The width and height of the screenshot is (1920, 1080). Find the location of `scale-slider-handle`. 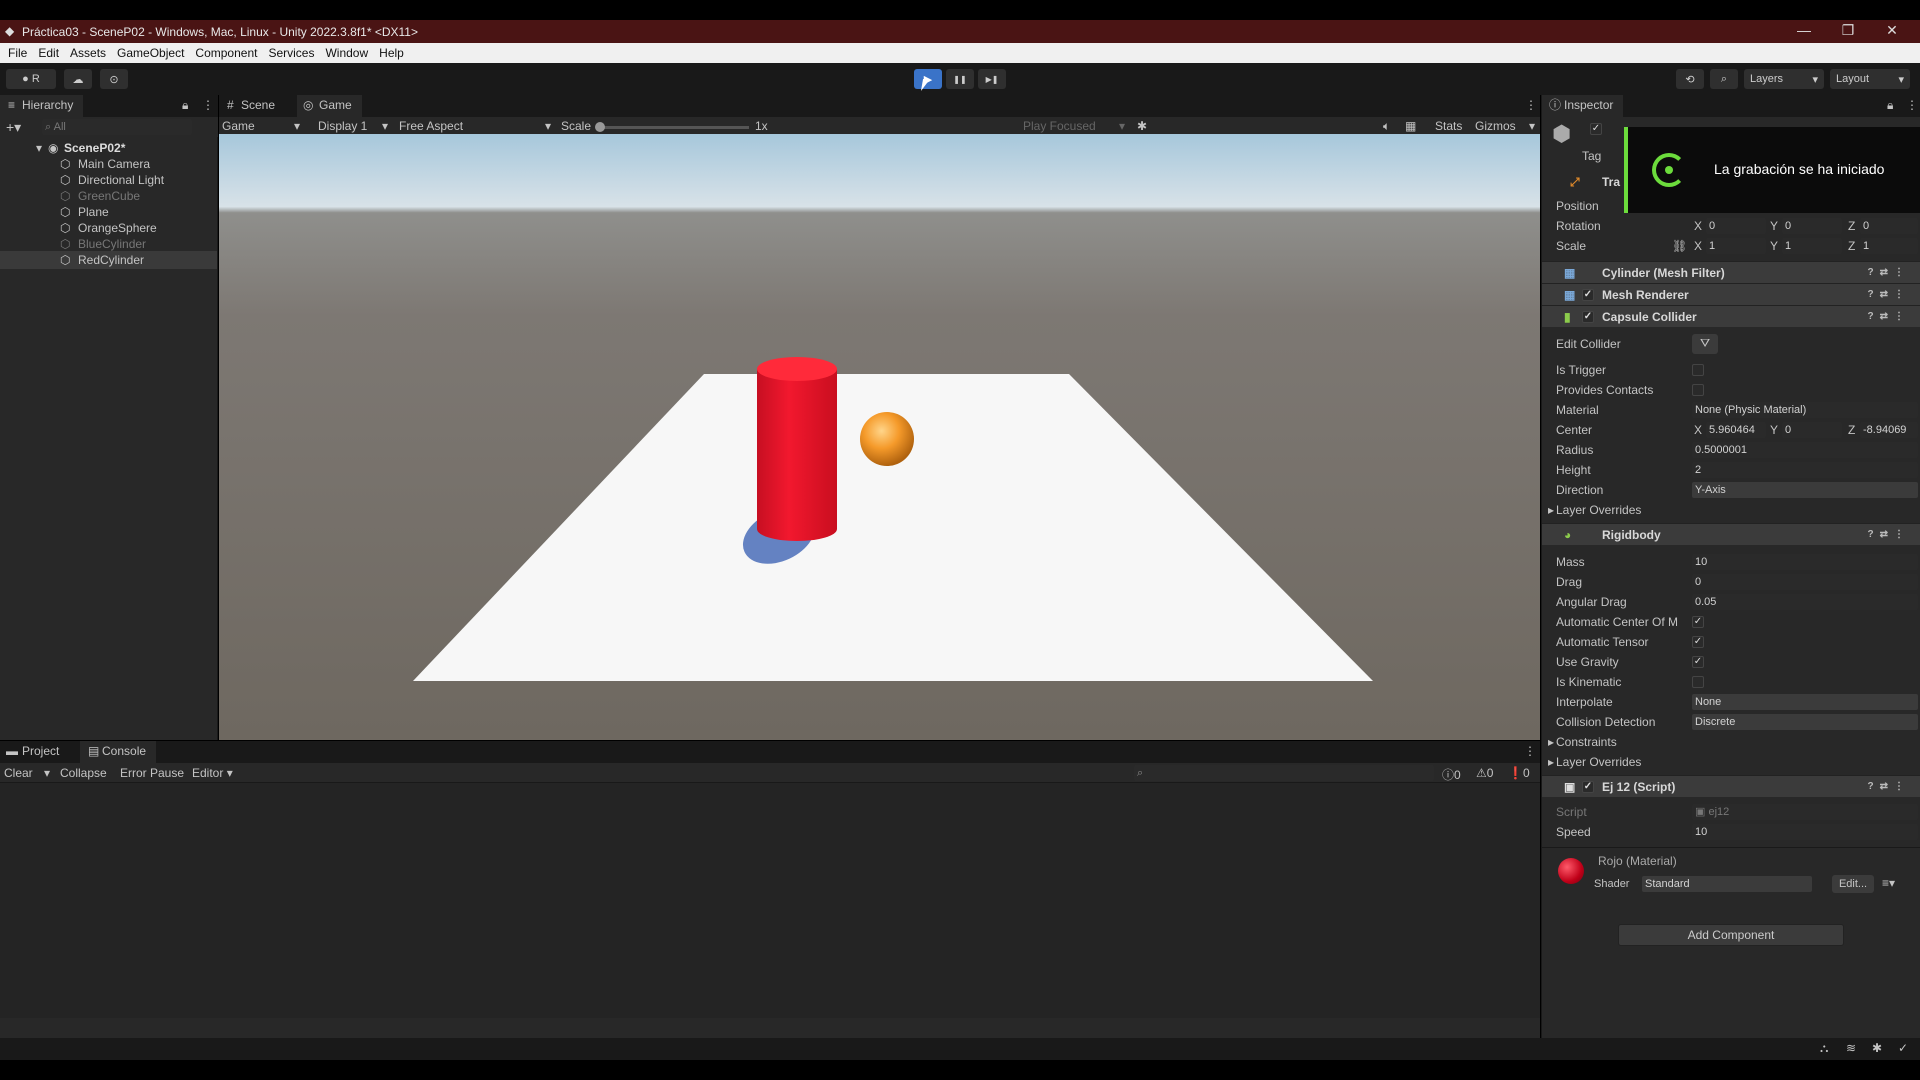

scale-slider-handle is located at coordinates (600, 127).